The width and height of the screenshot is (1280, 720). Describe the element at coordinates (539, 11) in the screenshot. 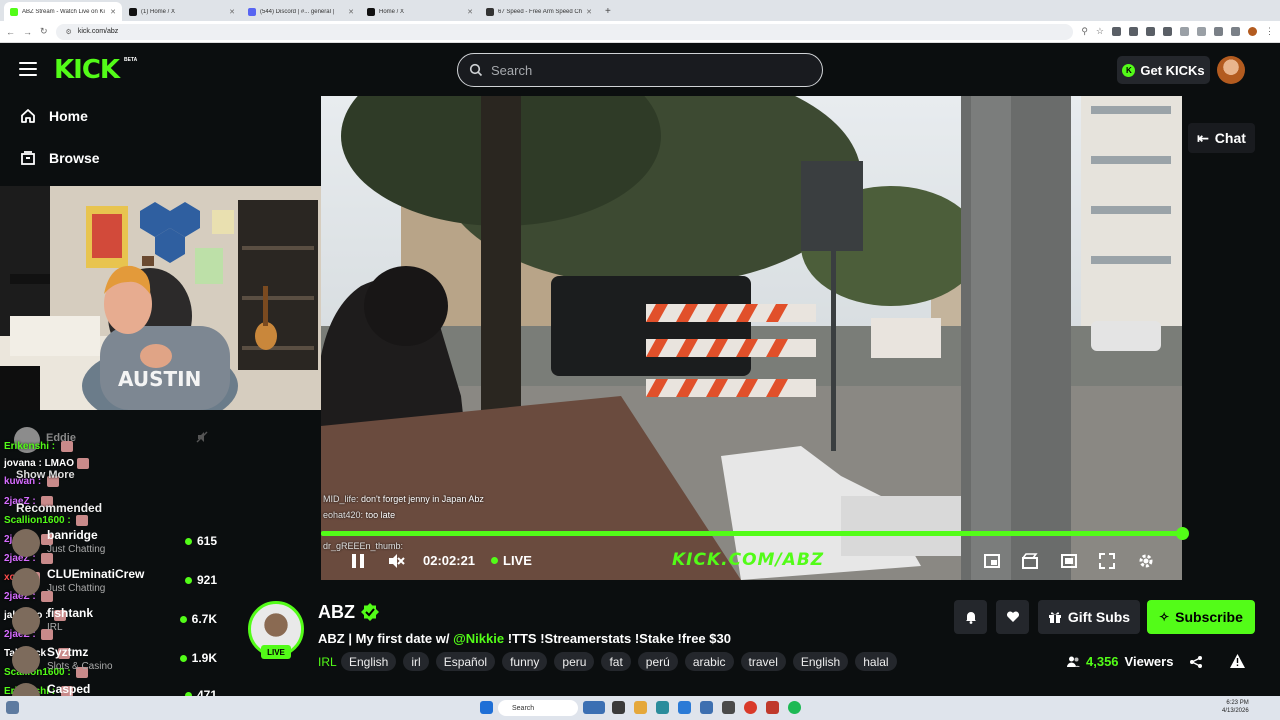

I see `browser-tab: 67 Speed - Free Arm Speed Ch ✕` at that location.